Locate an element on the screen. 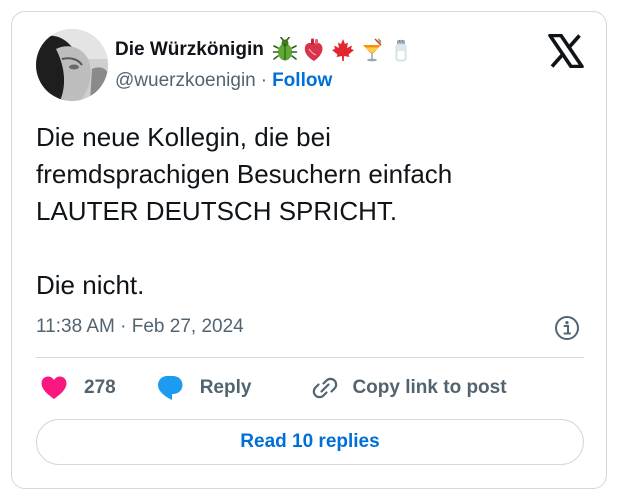 This screenshot has width=620, height=502. copy-link-label: Copy link to post is located at coordinates (429, 387).